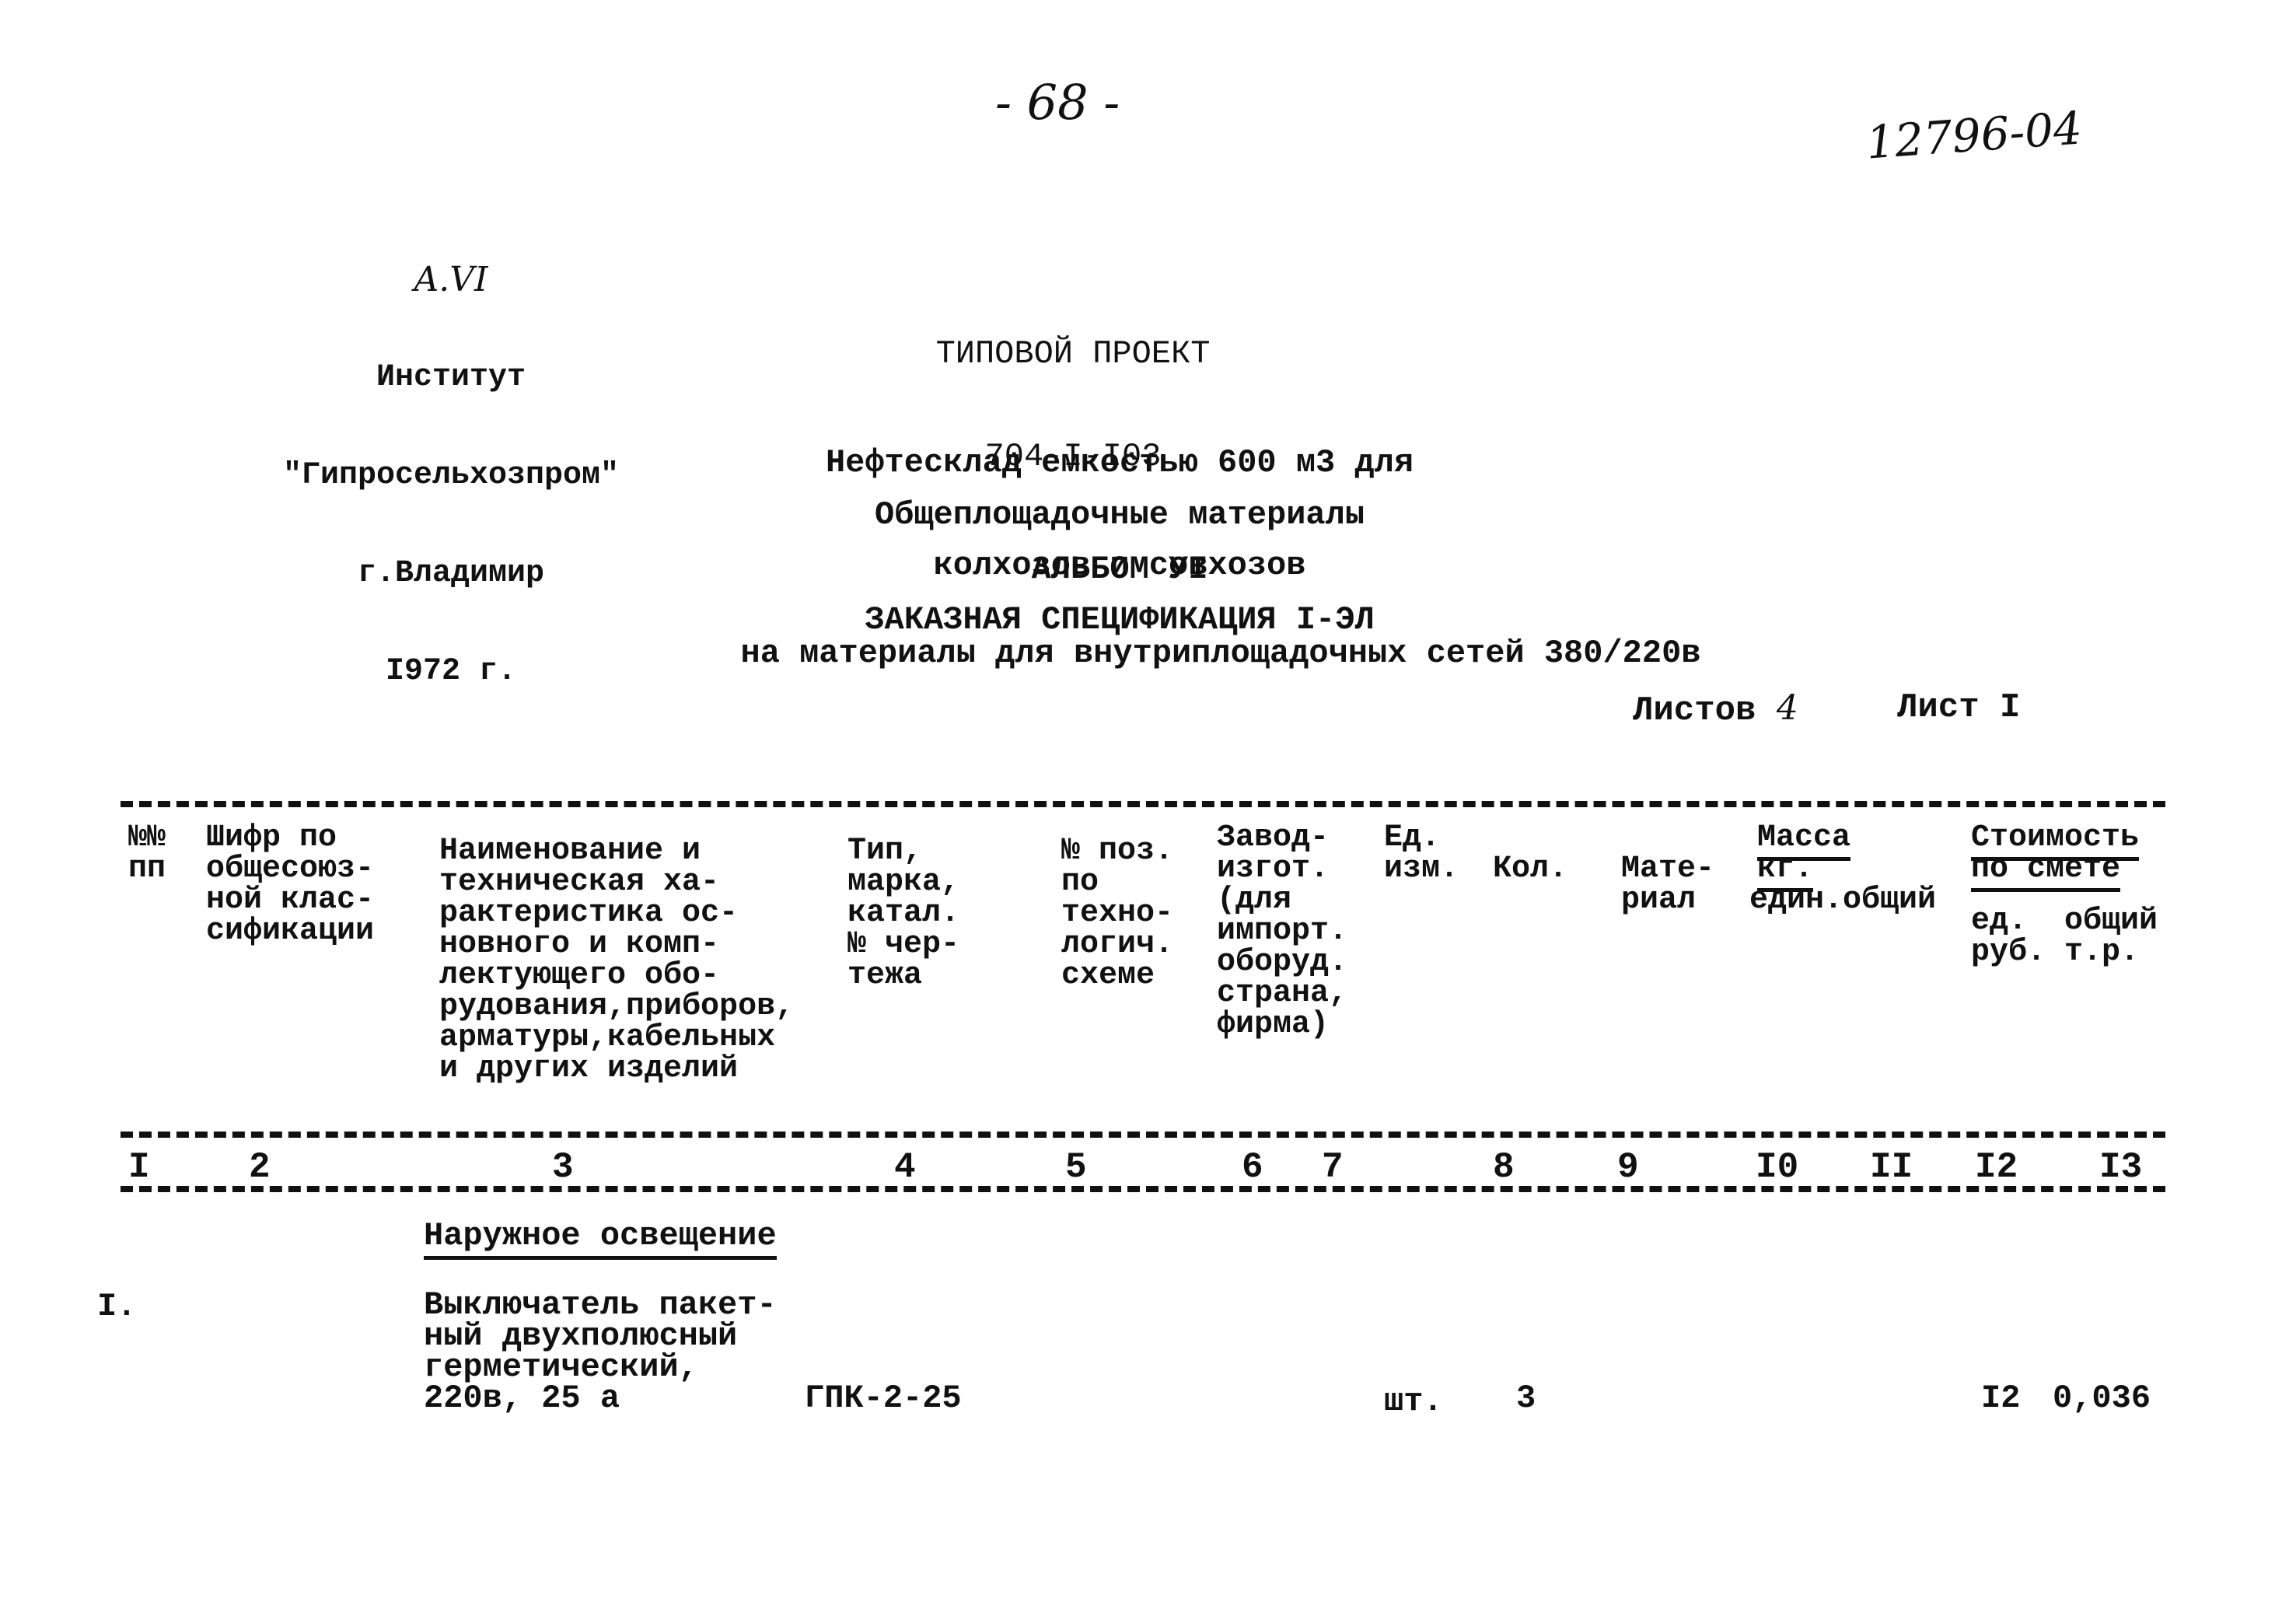 Image resolution: width=2296 pixels, height=1616 pixels. Describe the element at coordinates (1057, 102) in the screenshot. I see `page-number: - 68 -` at that location.